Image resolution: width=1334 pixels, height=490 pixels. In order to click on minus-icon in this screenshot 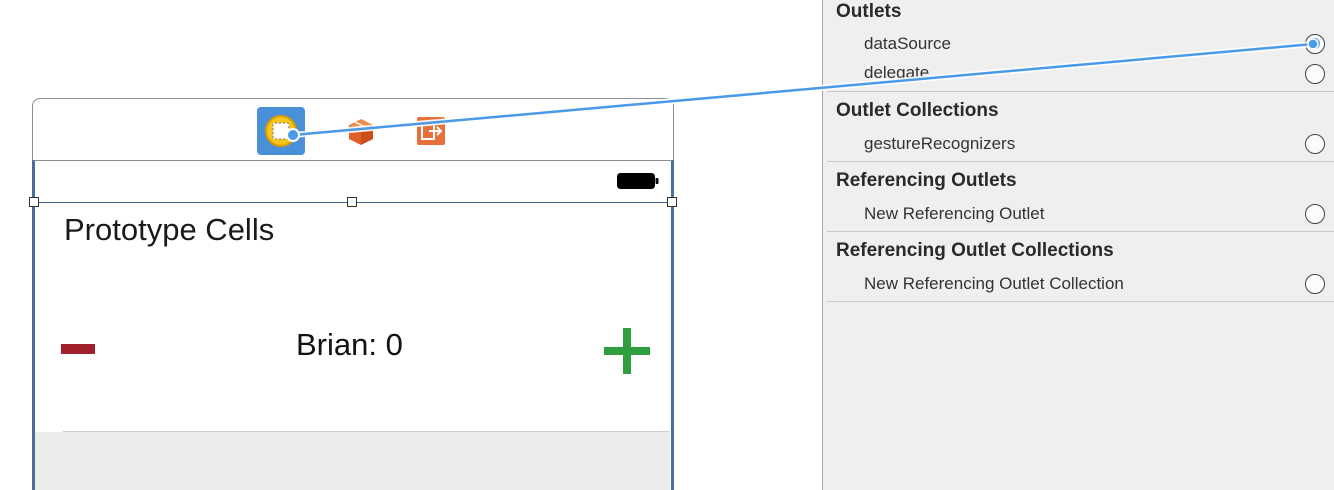, I will do `click(78, 349)`.